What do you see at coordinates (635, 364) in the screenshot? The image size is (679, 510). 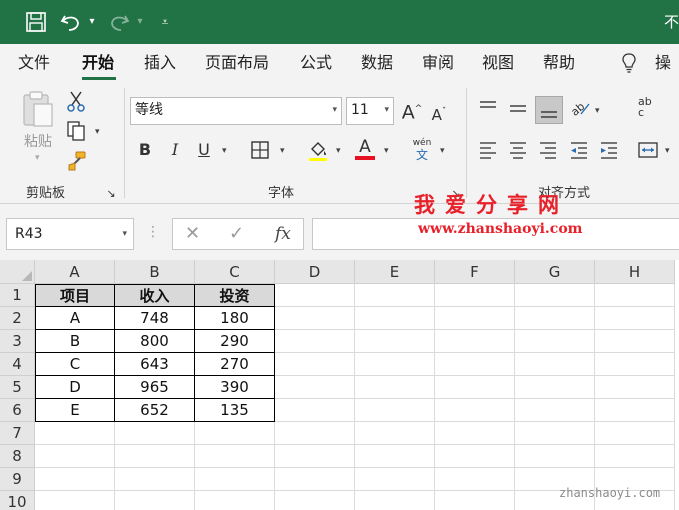 I see `cell-h4` at bounding box center [635, 364].